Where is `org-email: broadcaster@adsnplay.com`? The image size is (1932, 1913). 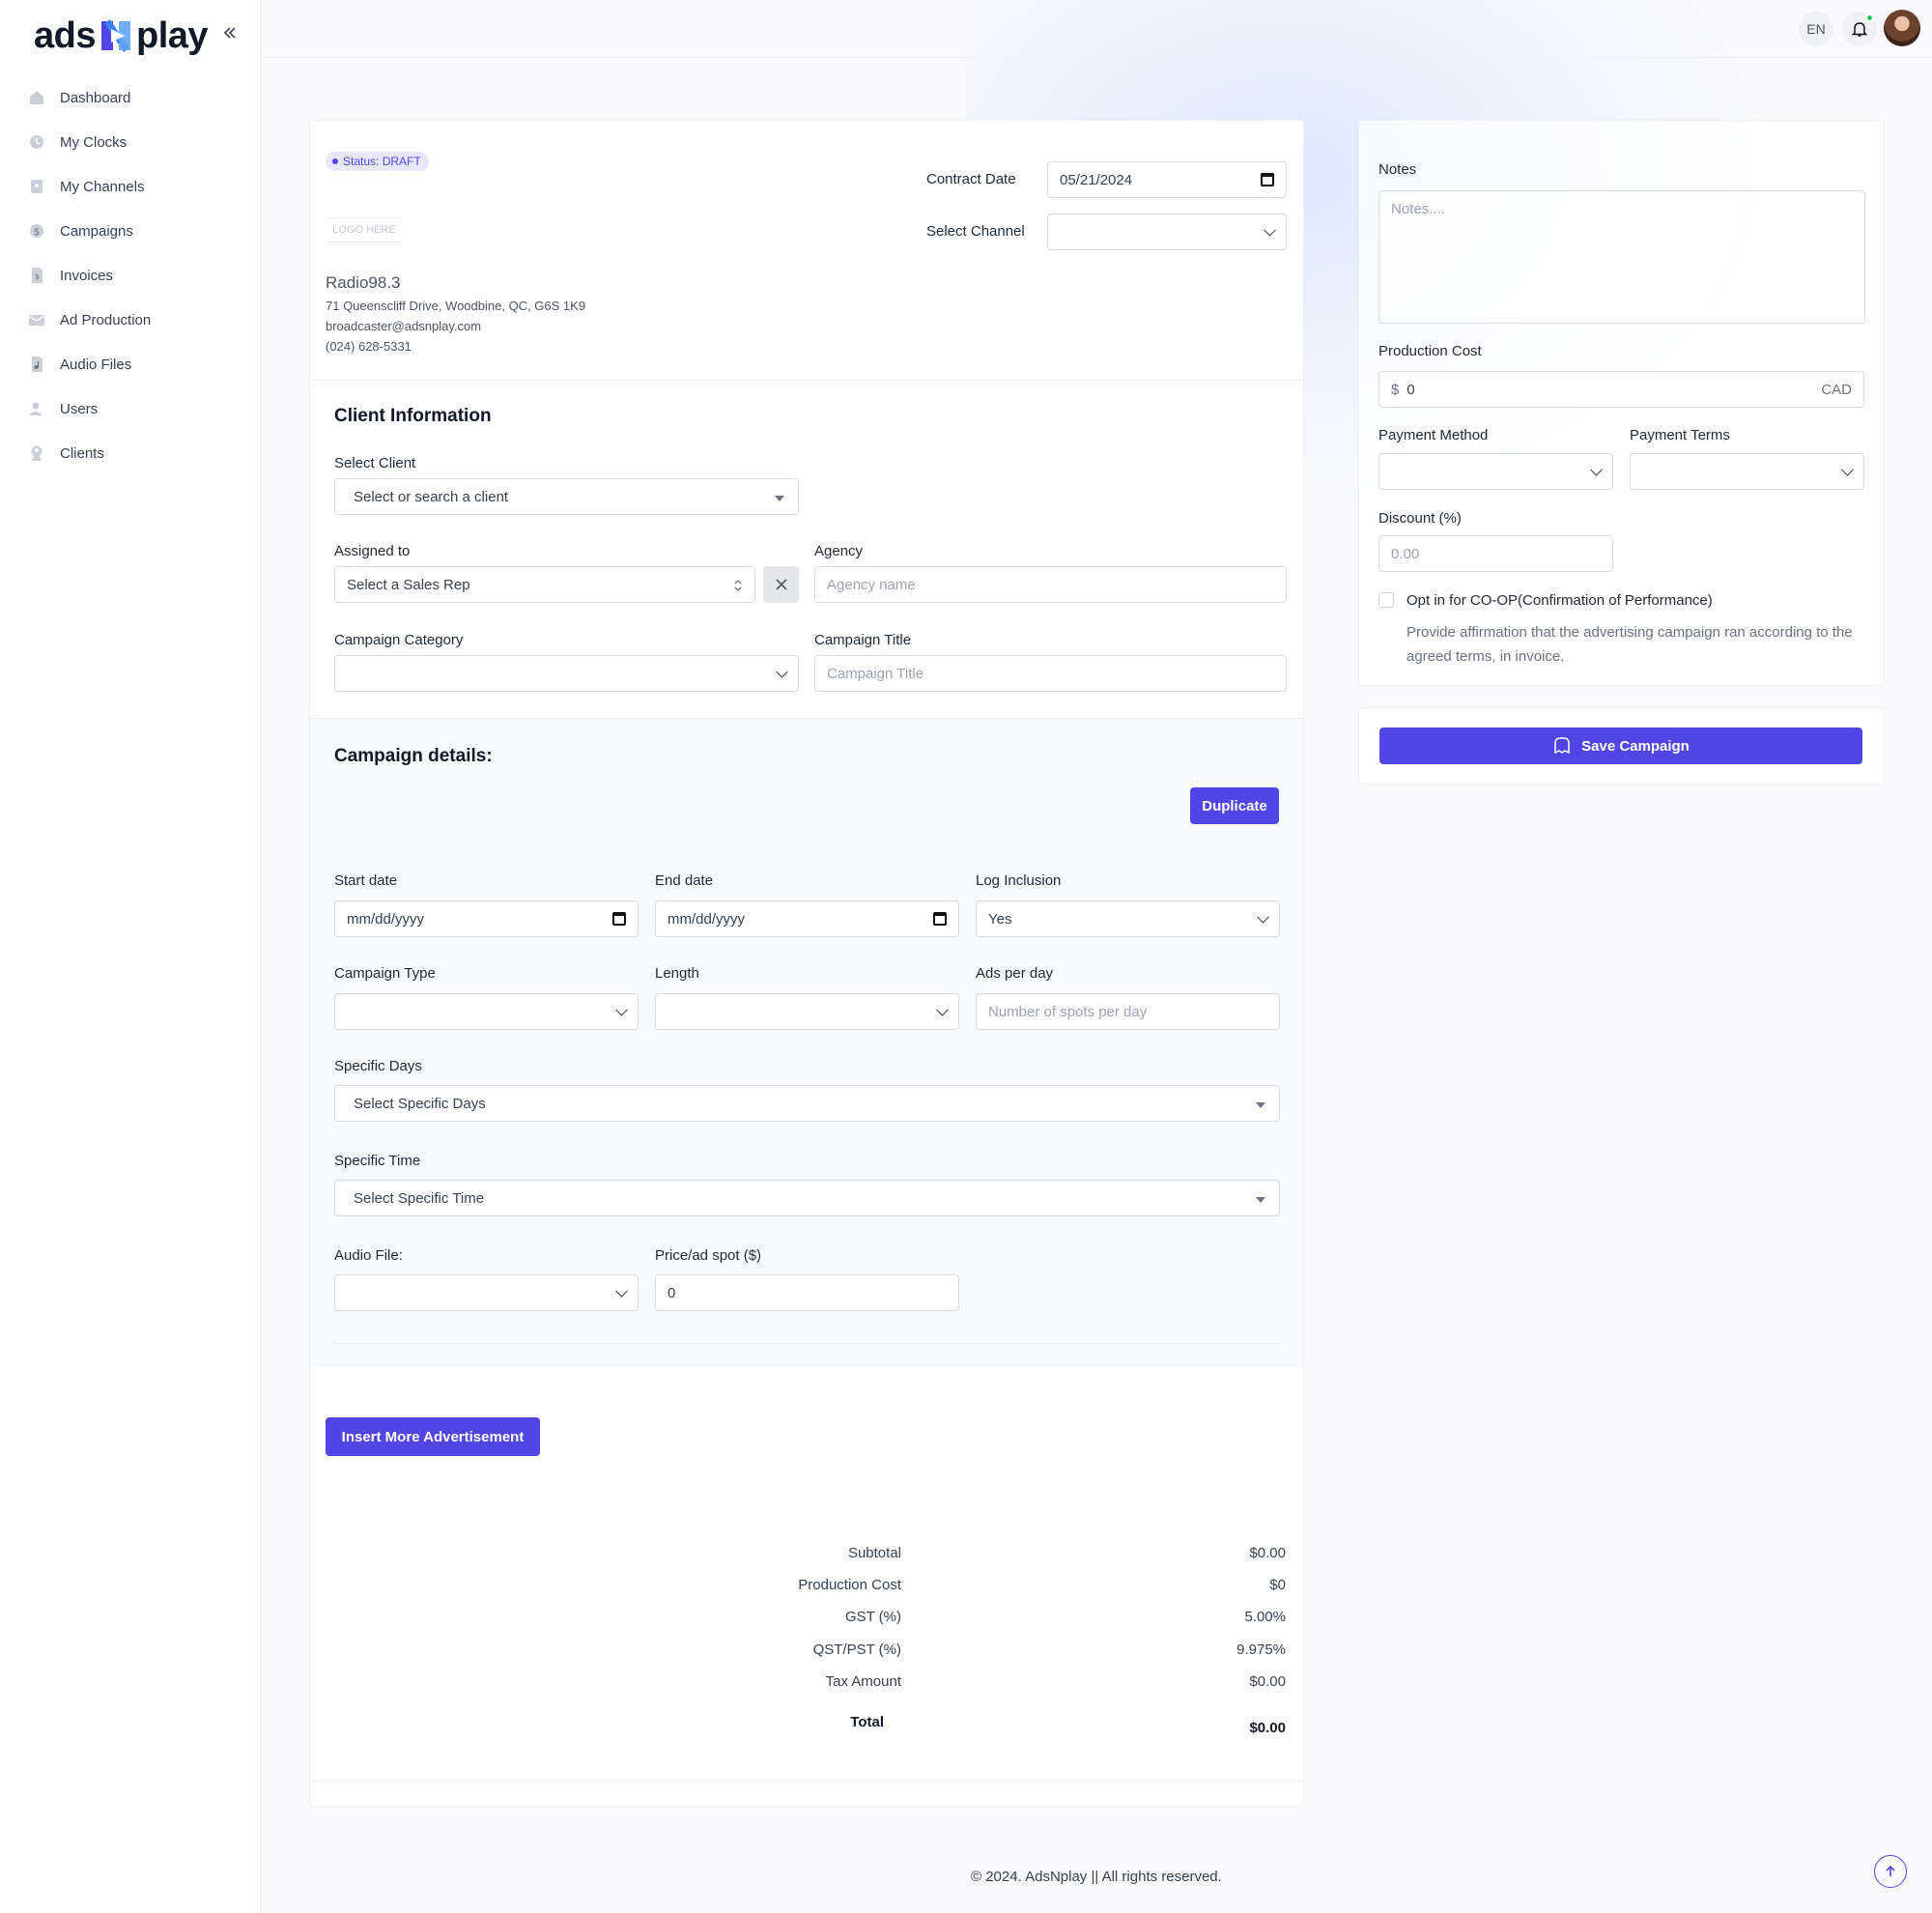 org-email: broadcaster@adsnplay.com is located at coordinates (404, 326).